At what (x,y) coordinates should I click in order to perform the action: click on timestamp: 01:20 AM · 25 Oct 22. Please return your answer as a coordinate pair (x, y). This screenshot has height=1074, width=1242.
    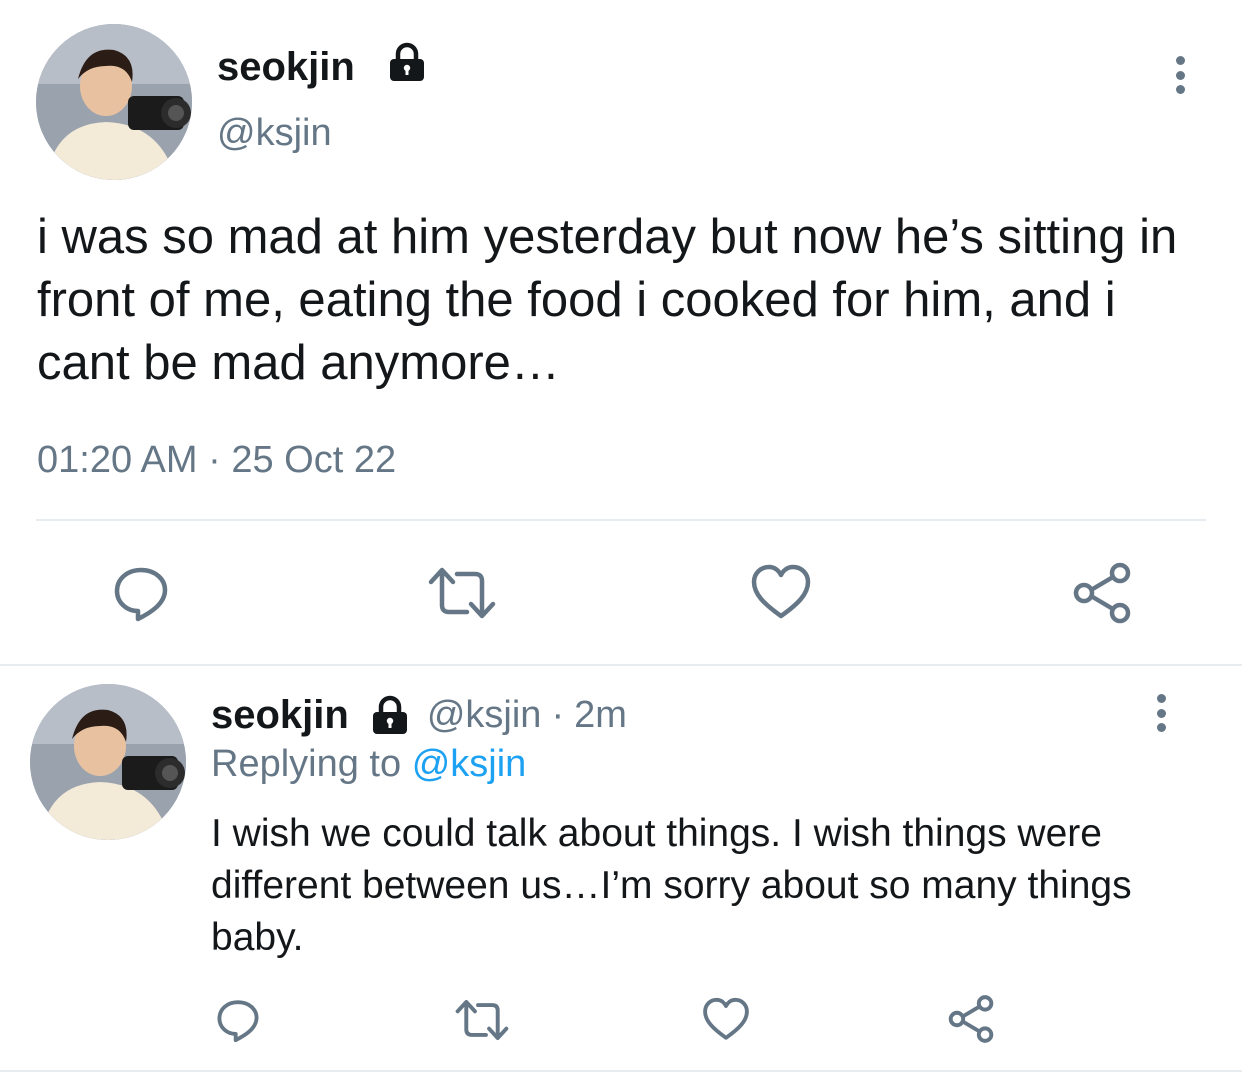
    Looking at the image, I should click on (216, 460).